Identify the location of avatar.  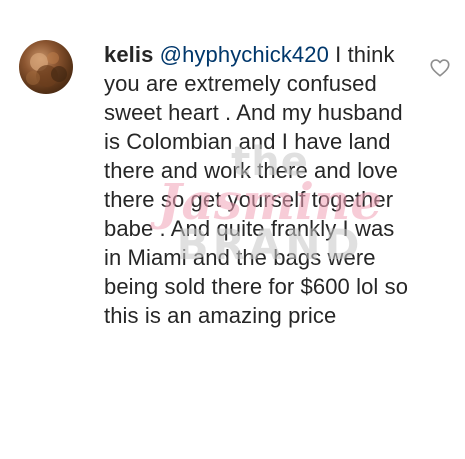
(46, 67).